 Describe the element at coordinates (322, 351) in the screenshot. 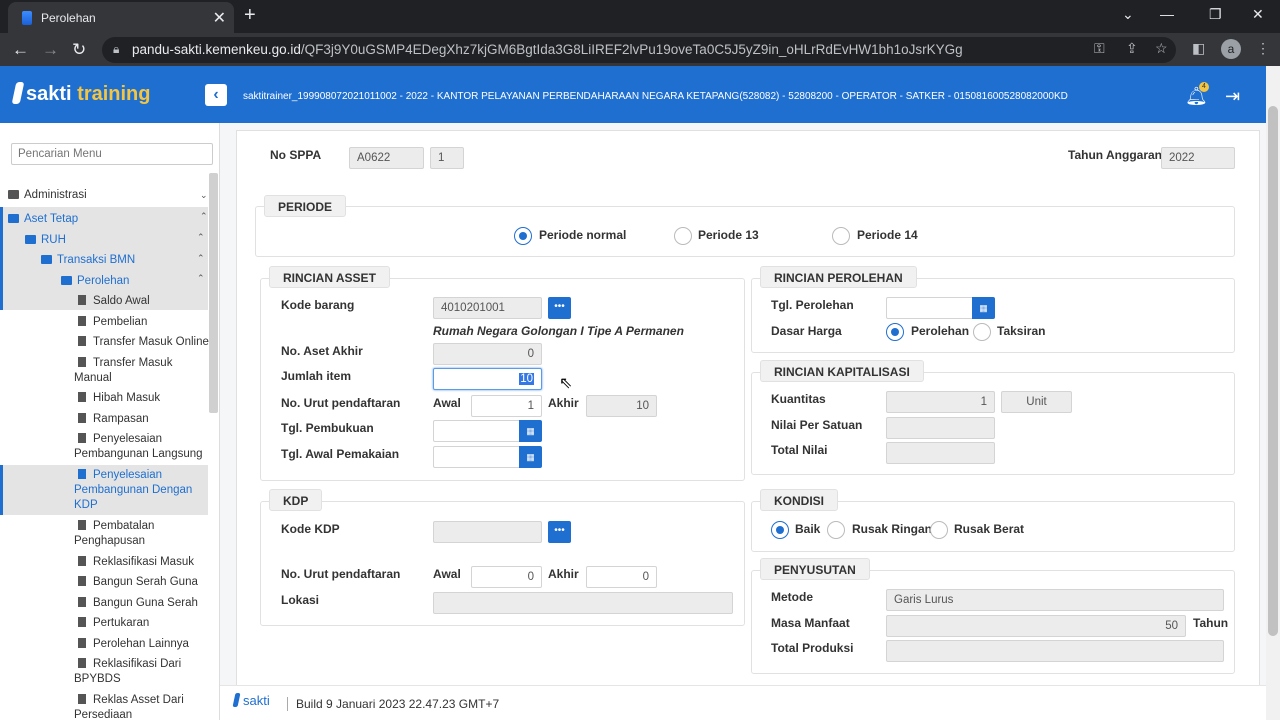

I see `no-aset-akhir-label: No. Aset Akhir` at that location.